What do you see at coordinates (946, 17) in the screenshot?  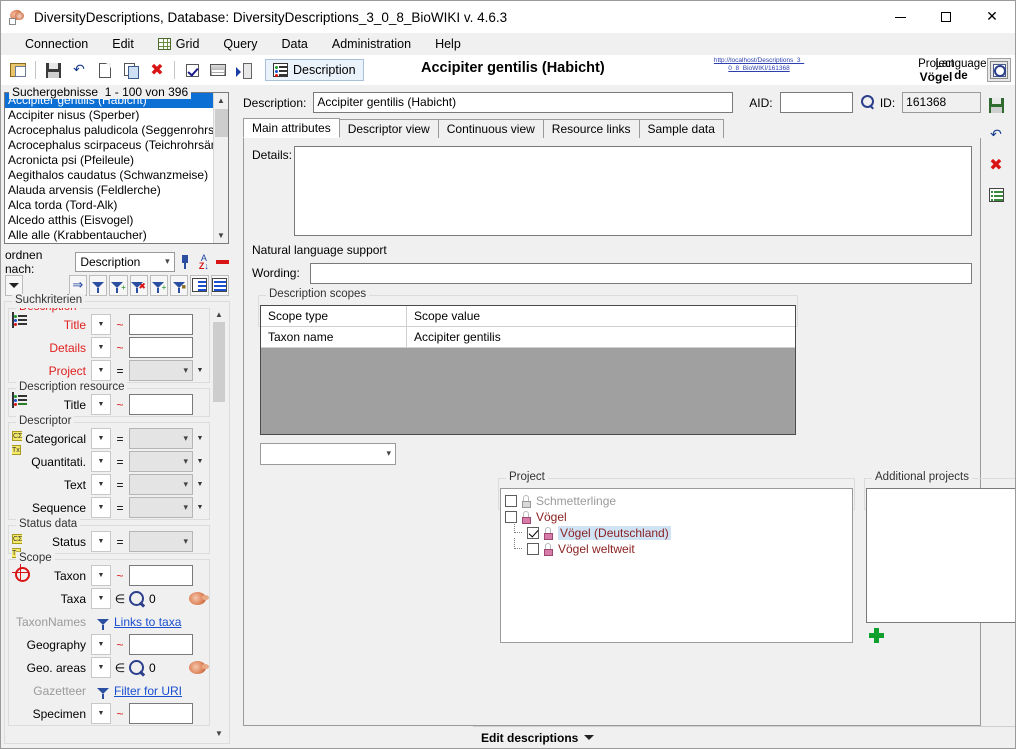 I see `maximize-button` at bounding box center [946, 17].